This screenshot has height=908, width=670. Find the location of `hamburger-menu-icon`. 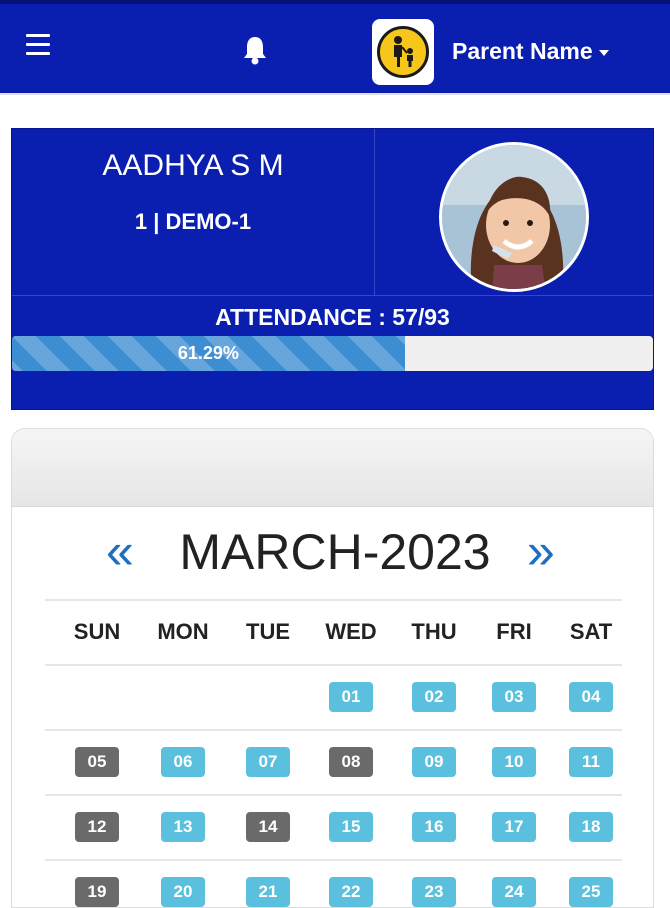

hamburger-menu-icon is located at coordinates (38, 45).